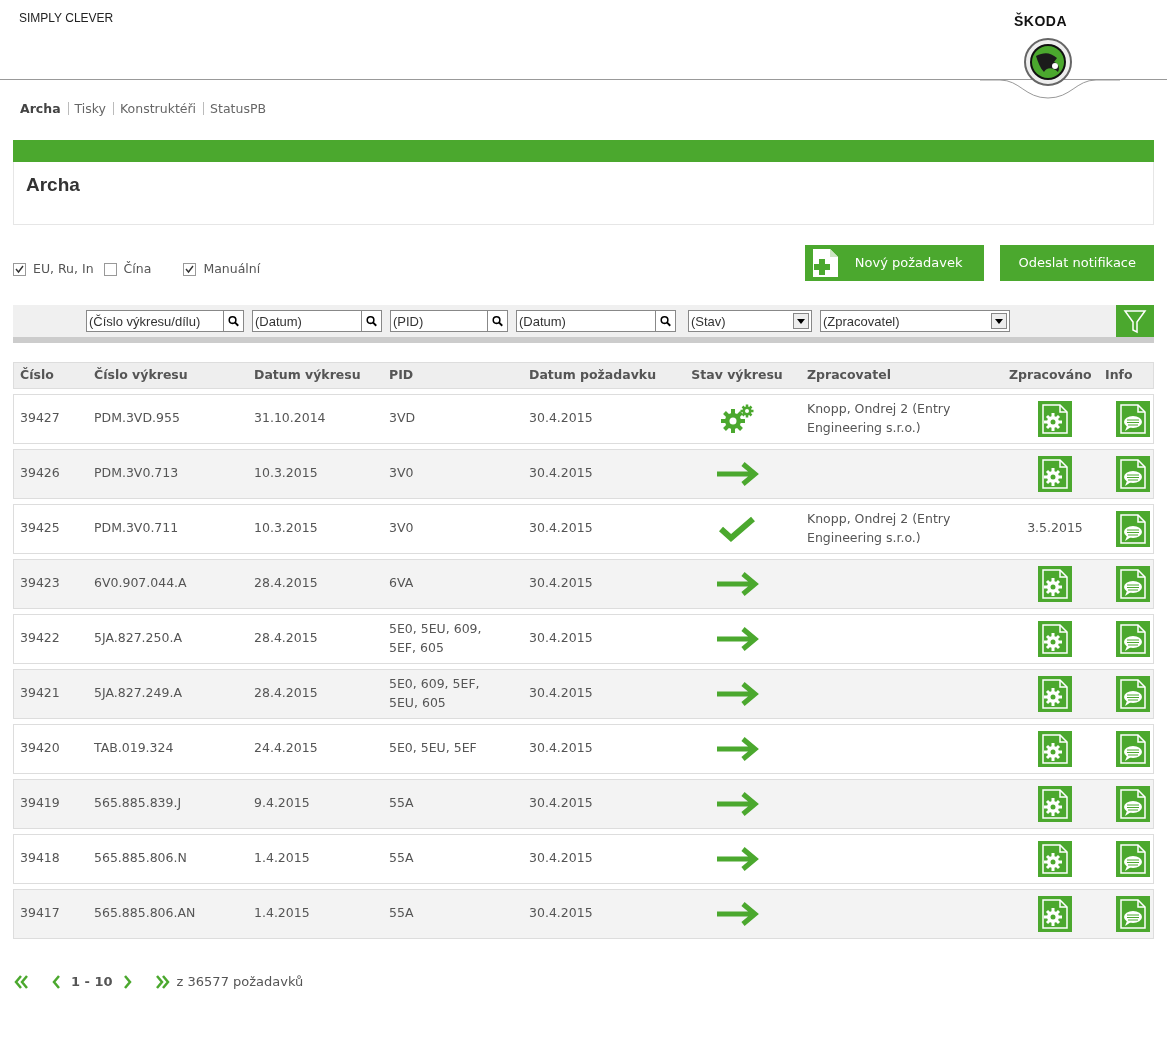 The width and height of the screenshot is (1167, 1038). I want to click on nav-link-tab: Archa, so click(44, 108).